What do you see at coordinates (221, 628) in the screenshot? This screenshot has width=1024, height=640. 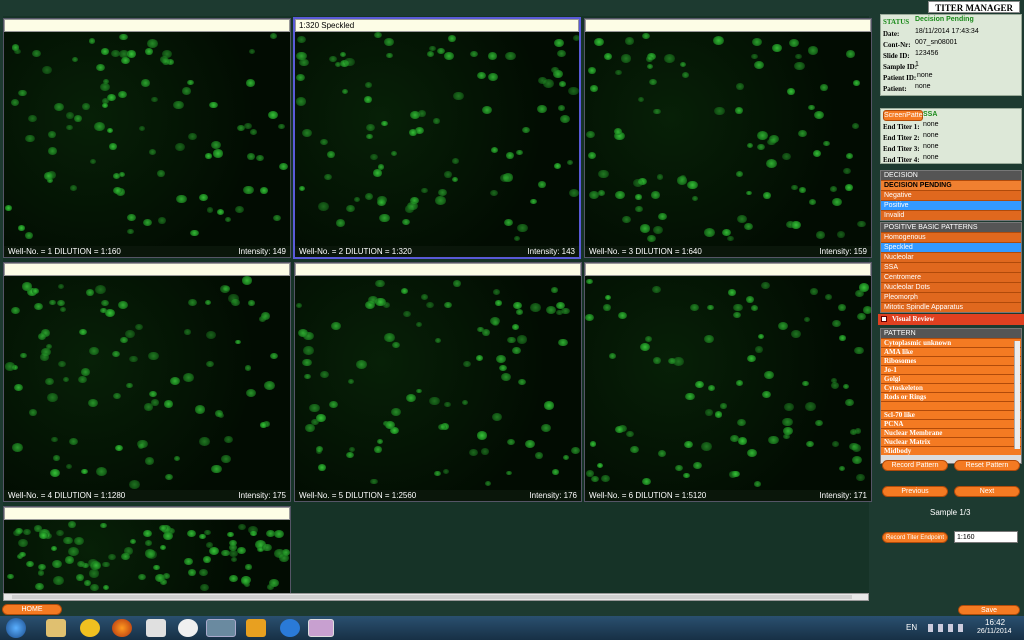 I see `titer-manager-taskbar-icon` at bounding box center [221, 628].